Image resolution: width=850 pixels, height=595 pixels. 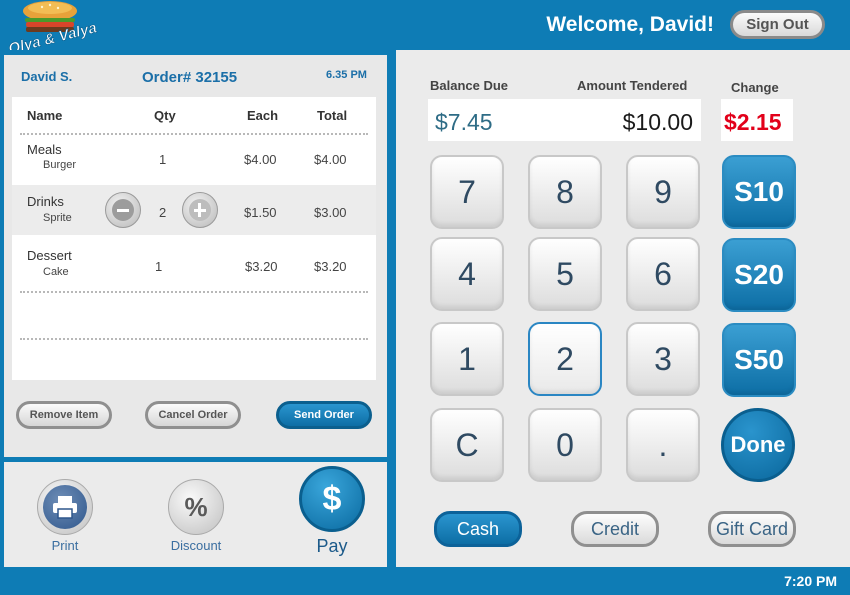 What do you see at coordinates (332, 546) in the screenshot?
I see `pay-label: Pay` at bounding box center [332, 546].